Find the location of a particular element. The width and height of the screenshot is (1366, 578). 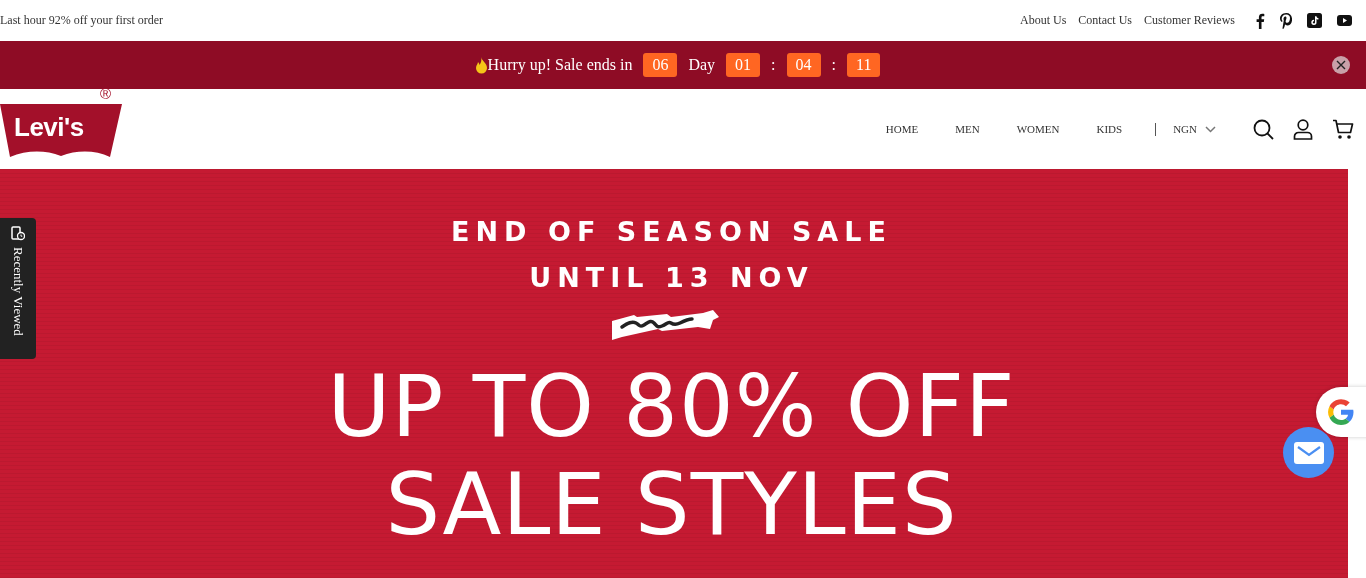

currency-selector: NGN is located at coordinates (1194, 129).